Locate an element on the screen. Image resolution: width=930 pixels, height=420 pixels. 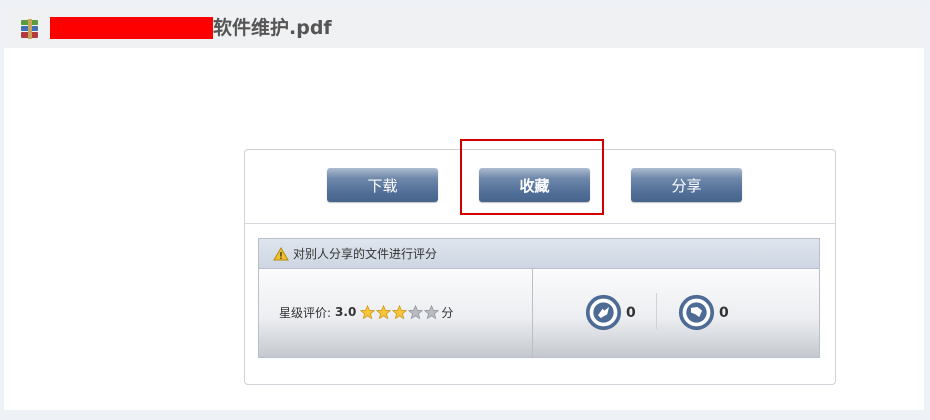
vote-section: 0 0 is located at coordinates (676, 313).